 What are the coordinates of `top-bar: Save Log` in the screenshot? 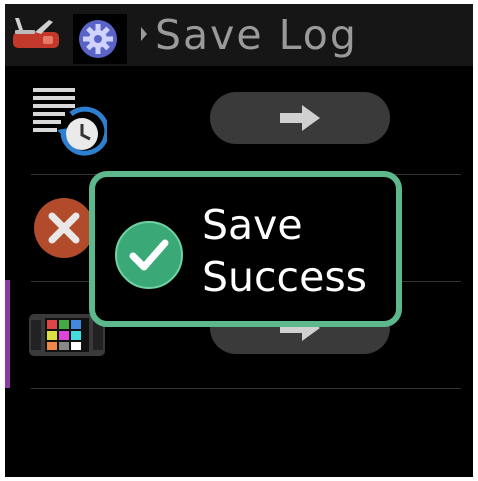 It's located at (239, 35).